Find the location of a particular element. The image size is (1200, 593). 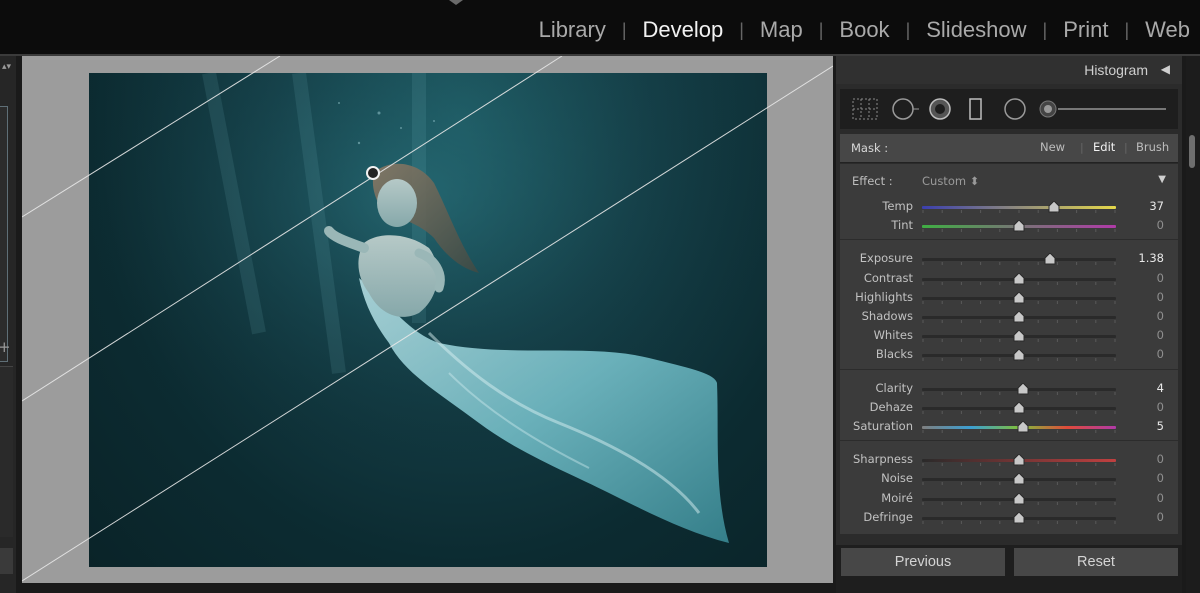

collapse-arrow-icon: ◀ is located at coordinates (1165, 69).